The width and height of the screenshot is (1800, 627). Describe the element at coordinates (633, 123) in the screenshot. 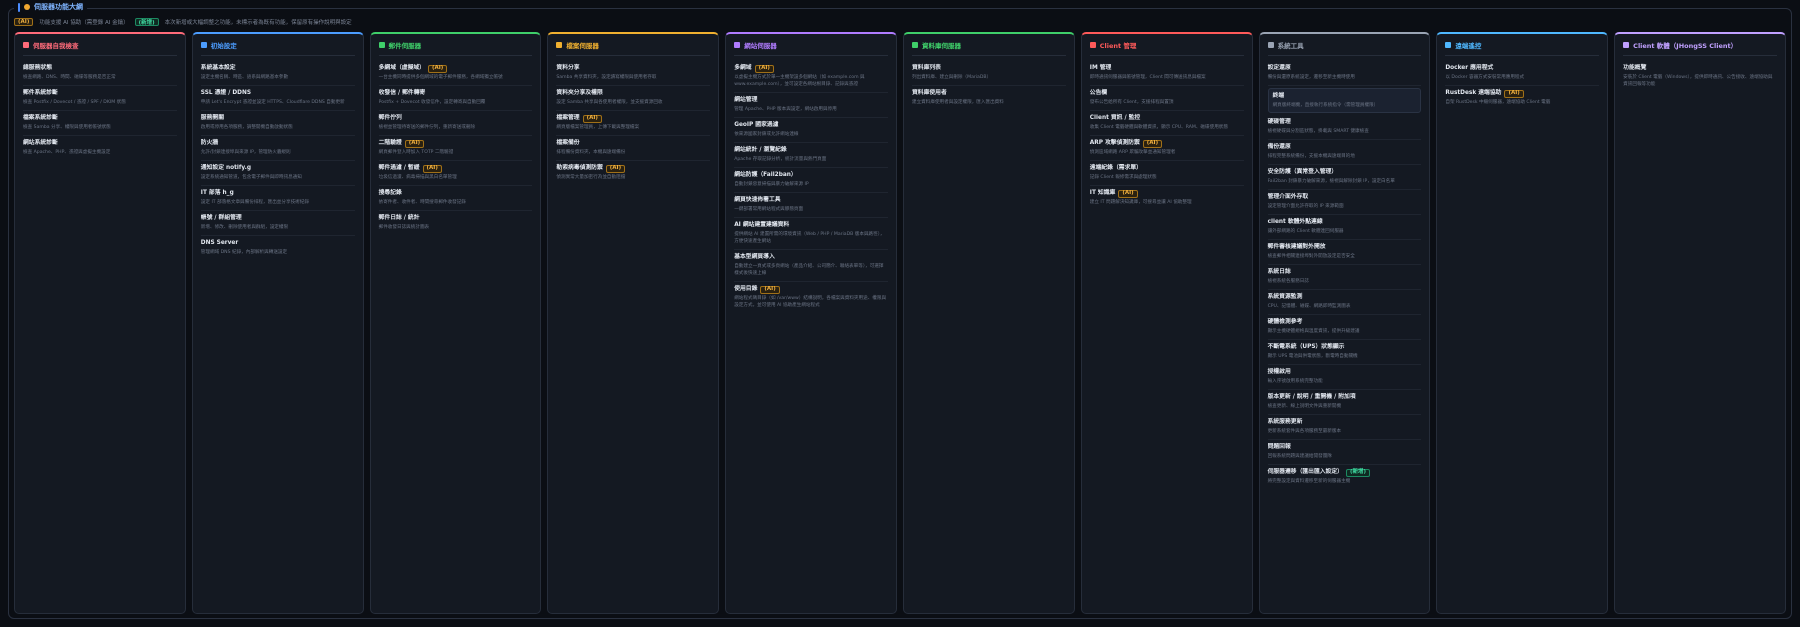

I see `feature-item: 檔案管理 (AI) 網頁版檔案管理員，上傳下載與整理檔案` at that location.